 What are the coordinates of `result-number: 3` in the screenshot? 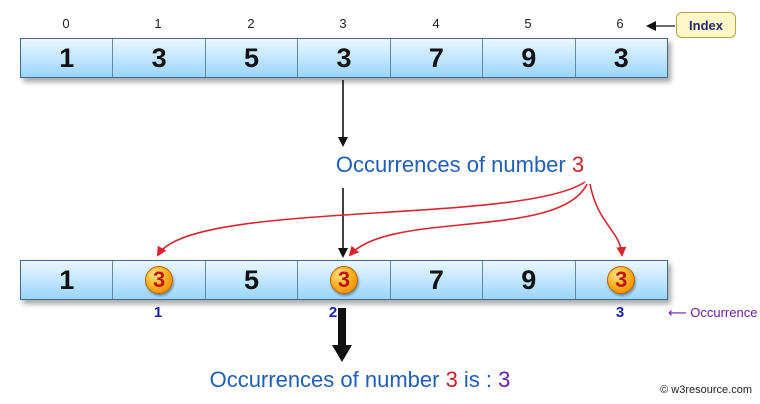 It's located at (451, 379).